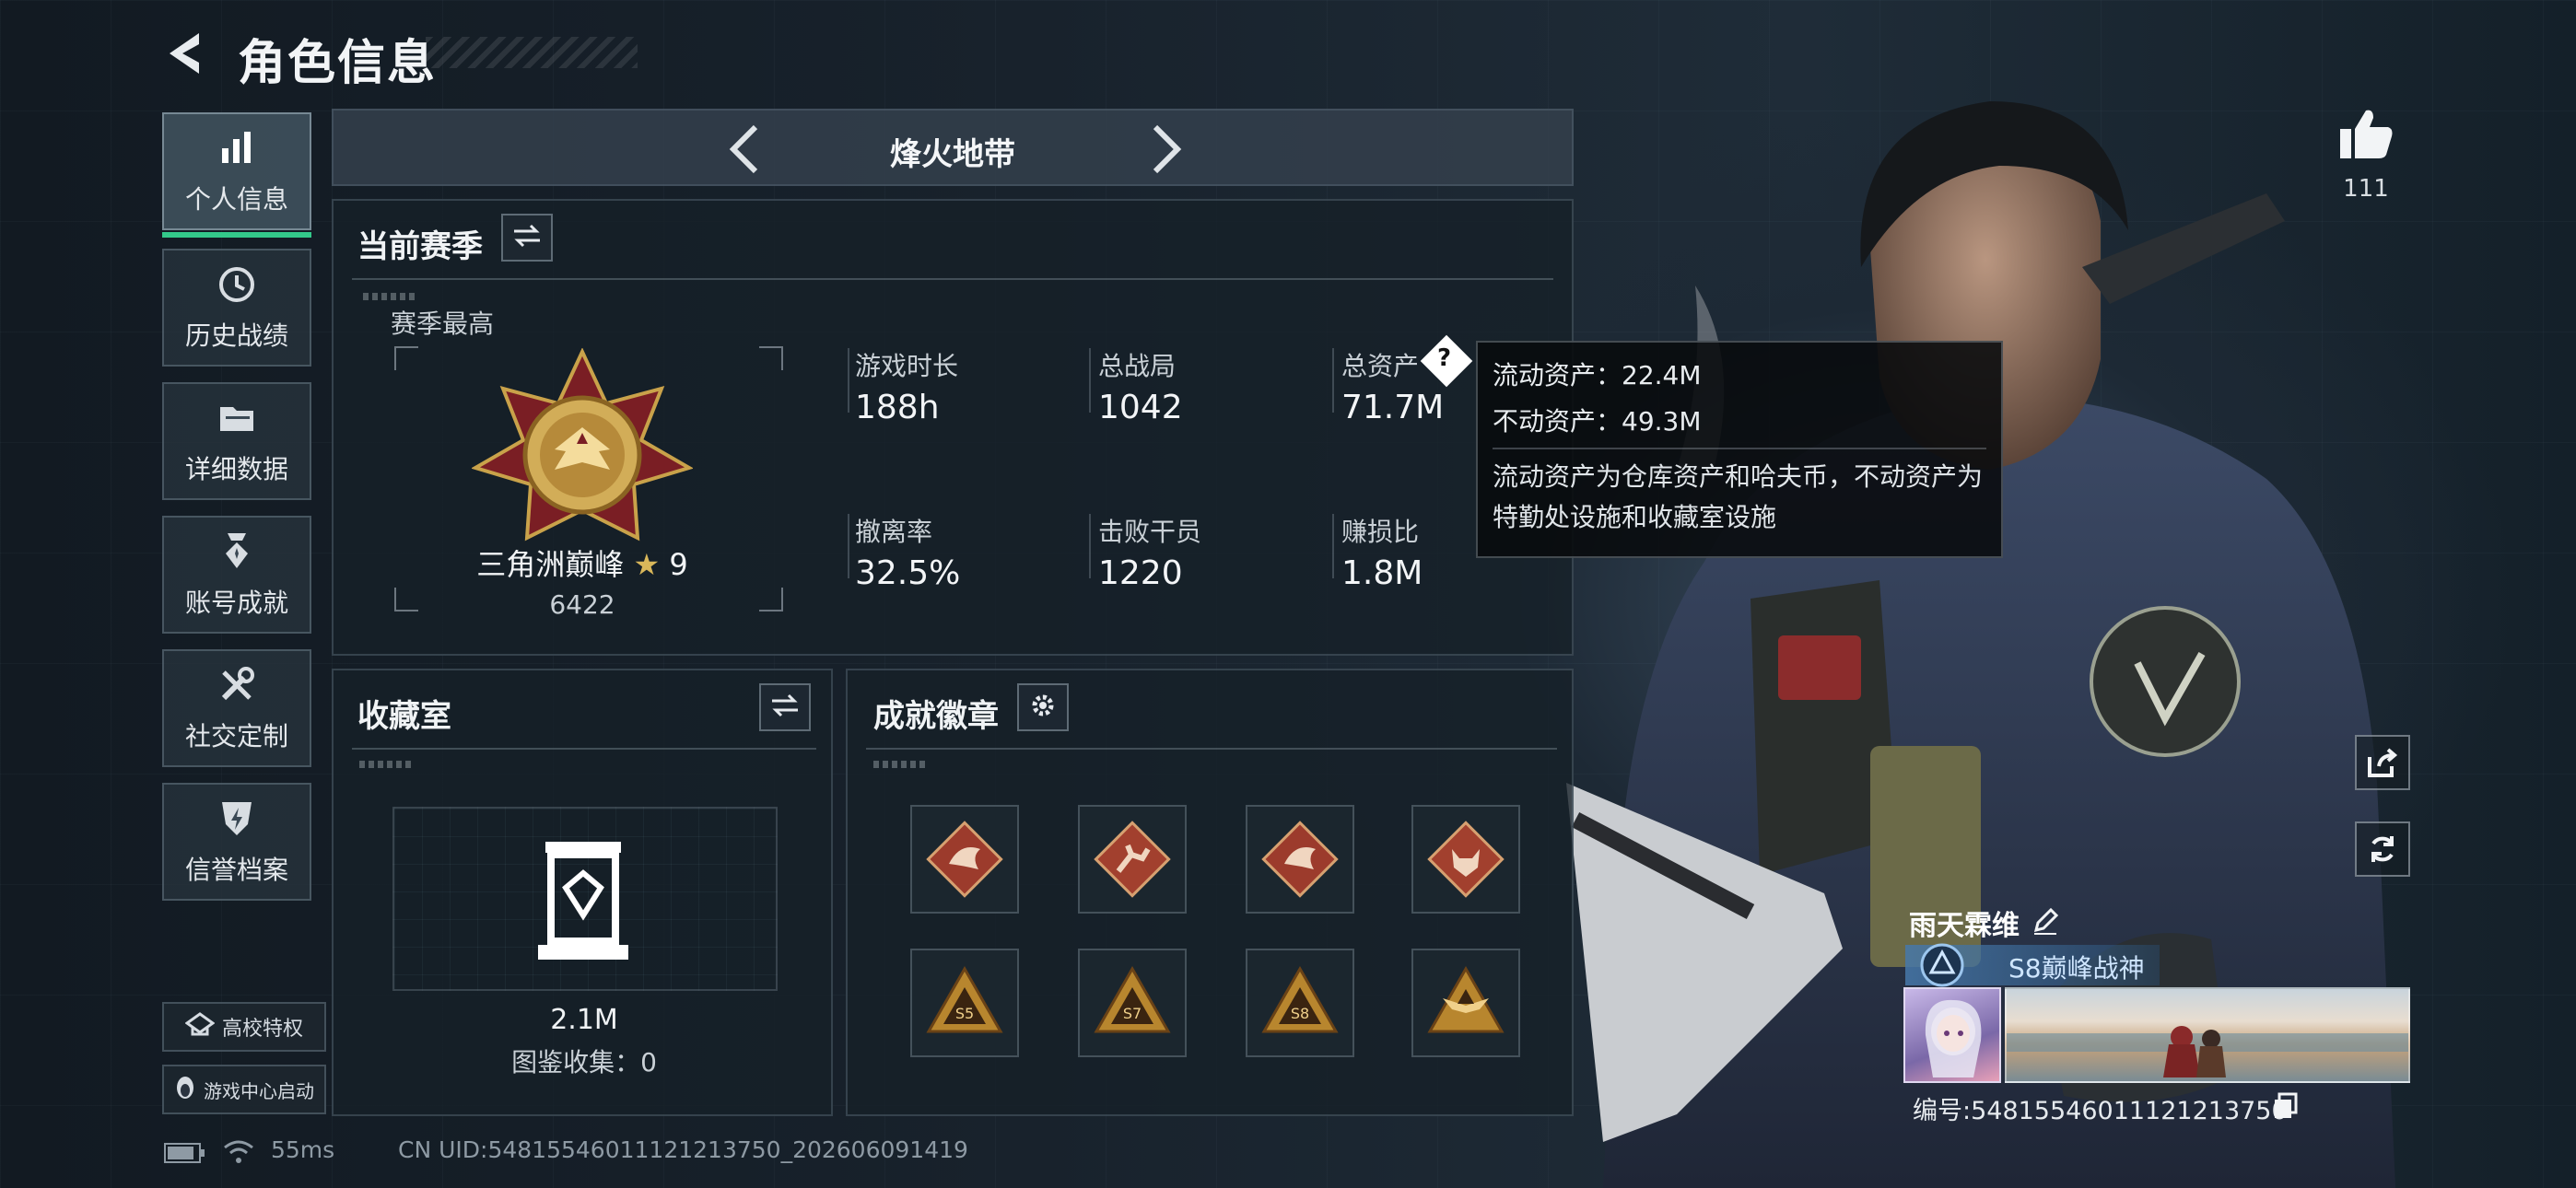  I want to click on svg-text: S7, so click(1132, 1013).